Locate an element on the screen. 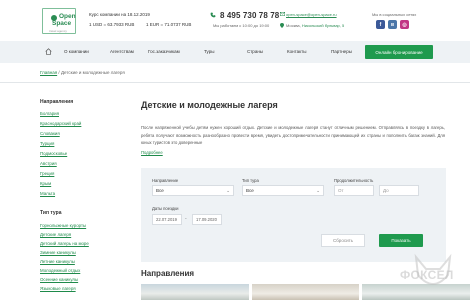  sidebar-item-kids-camps: Детские лагеря is located at coordinates (55, 234).